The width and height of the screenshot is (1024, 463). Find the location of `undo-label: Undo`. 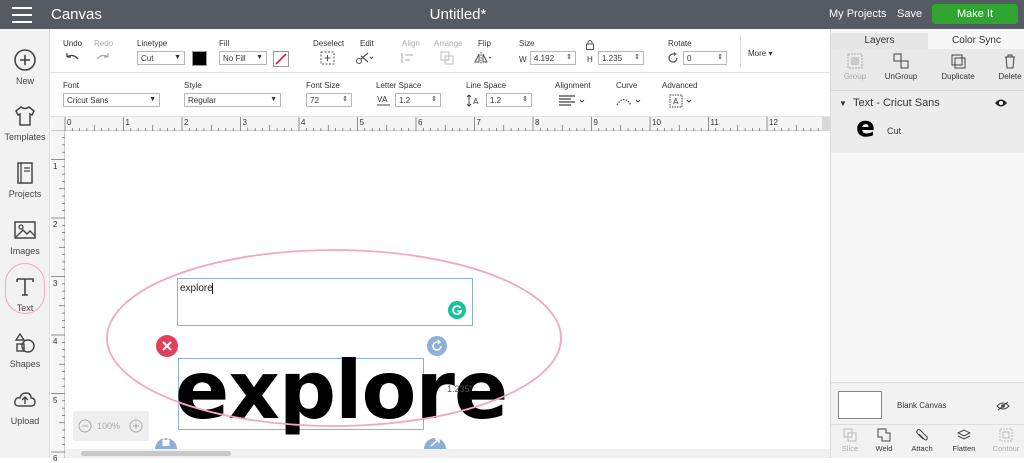

undo-label: Undo is located at coordinates (73, 43).